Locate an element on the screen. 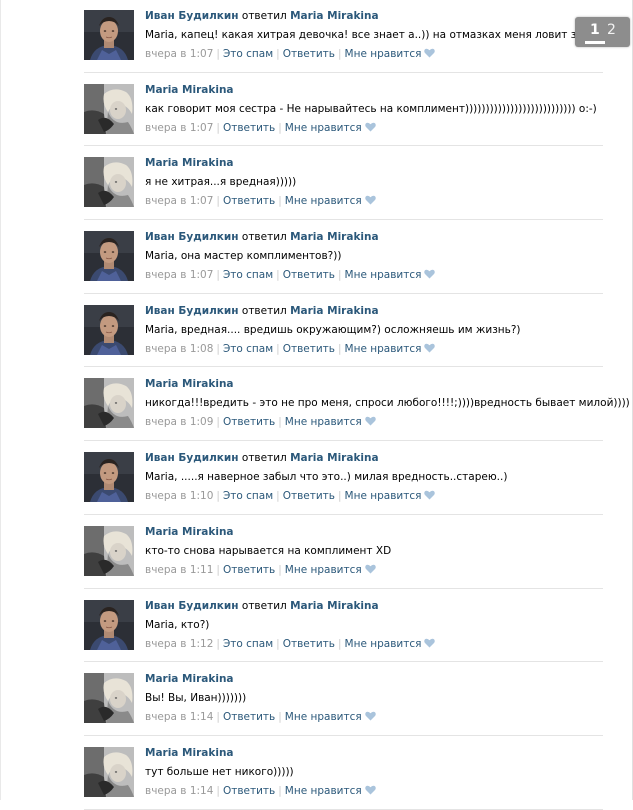  comment-time: вчера в 1:08 is located at coordinates (179, 349).